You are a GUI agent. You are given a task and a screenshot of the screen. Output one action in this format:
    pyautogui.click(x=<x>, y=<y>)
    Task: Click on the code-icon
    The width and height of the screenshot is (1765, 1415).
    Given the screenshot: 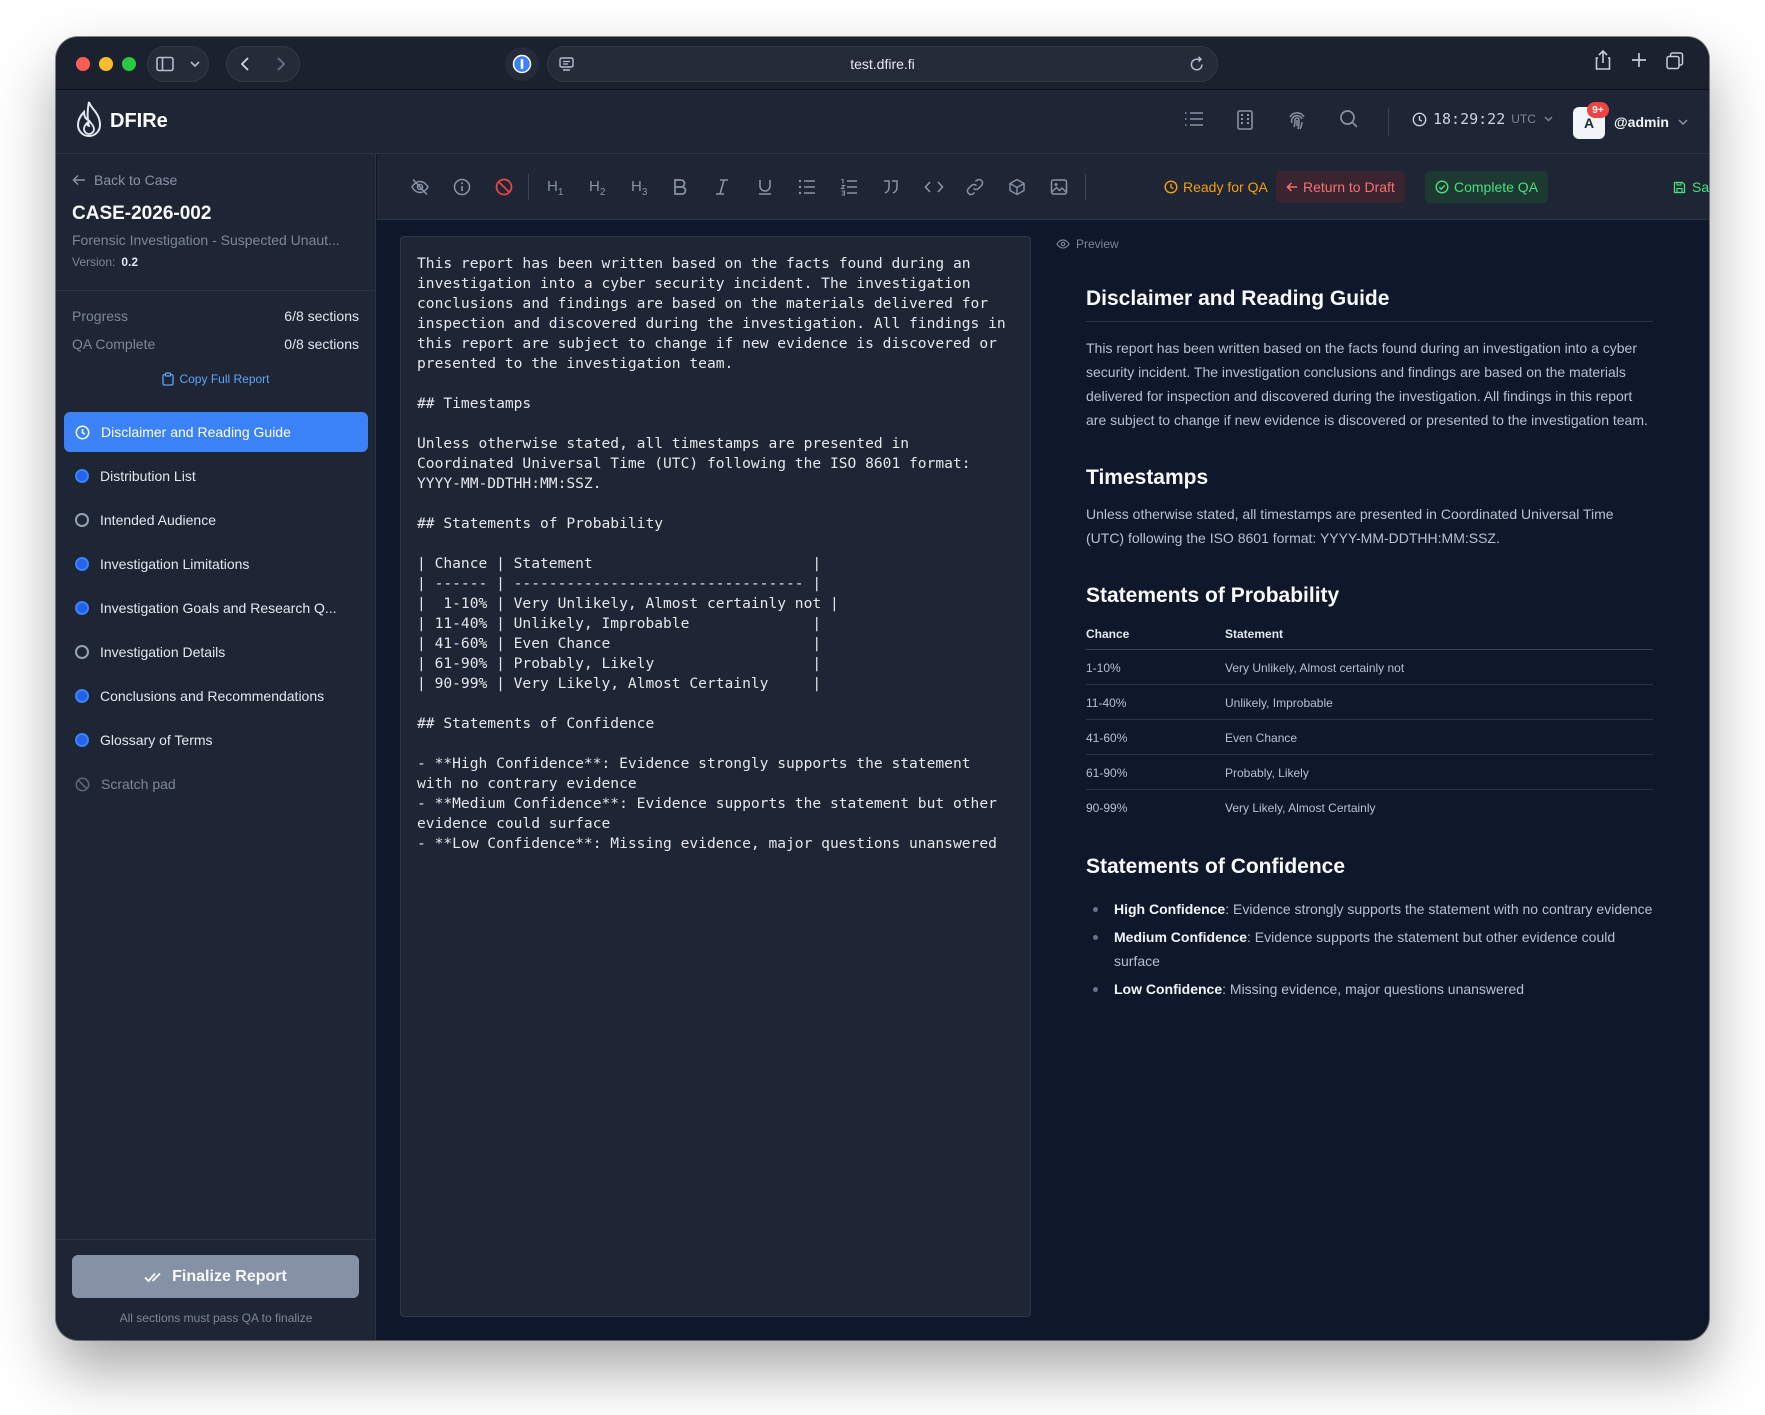 What is the action you would take?
    pyautogui.click(x=934, y=187)
    